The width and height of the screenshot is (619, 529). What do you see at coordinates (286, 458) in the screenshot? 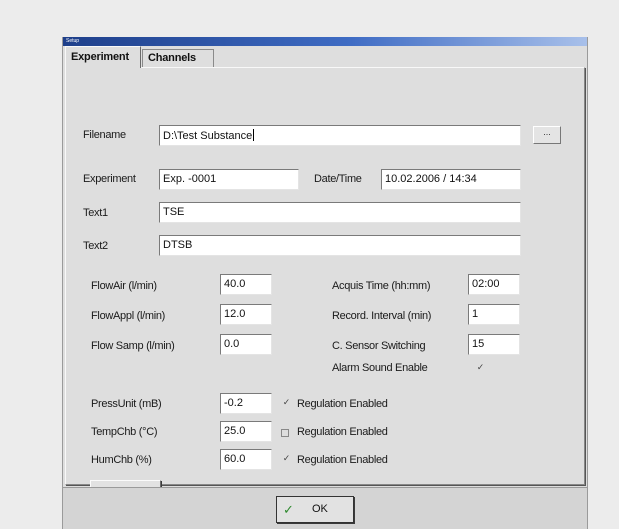
I see `hum-regulation-checkbox: ✓` at bounding box center [286, 458].